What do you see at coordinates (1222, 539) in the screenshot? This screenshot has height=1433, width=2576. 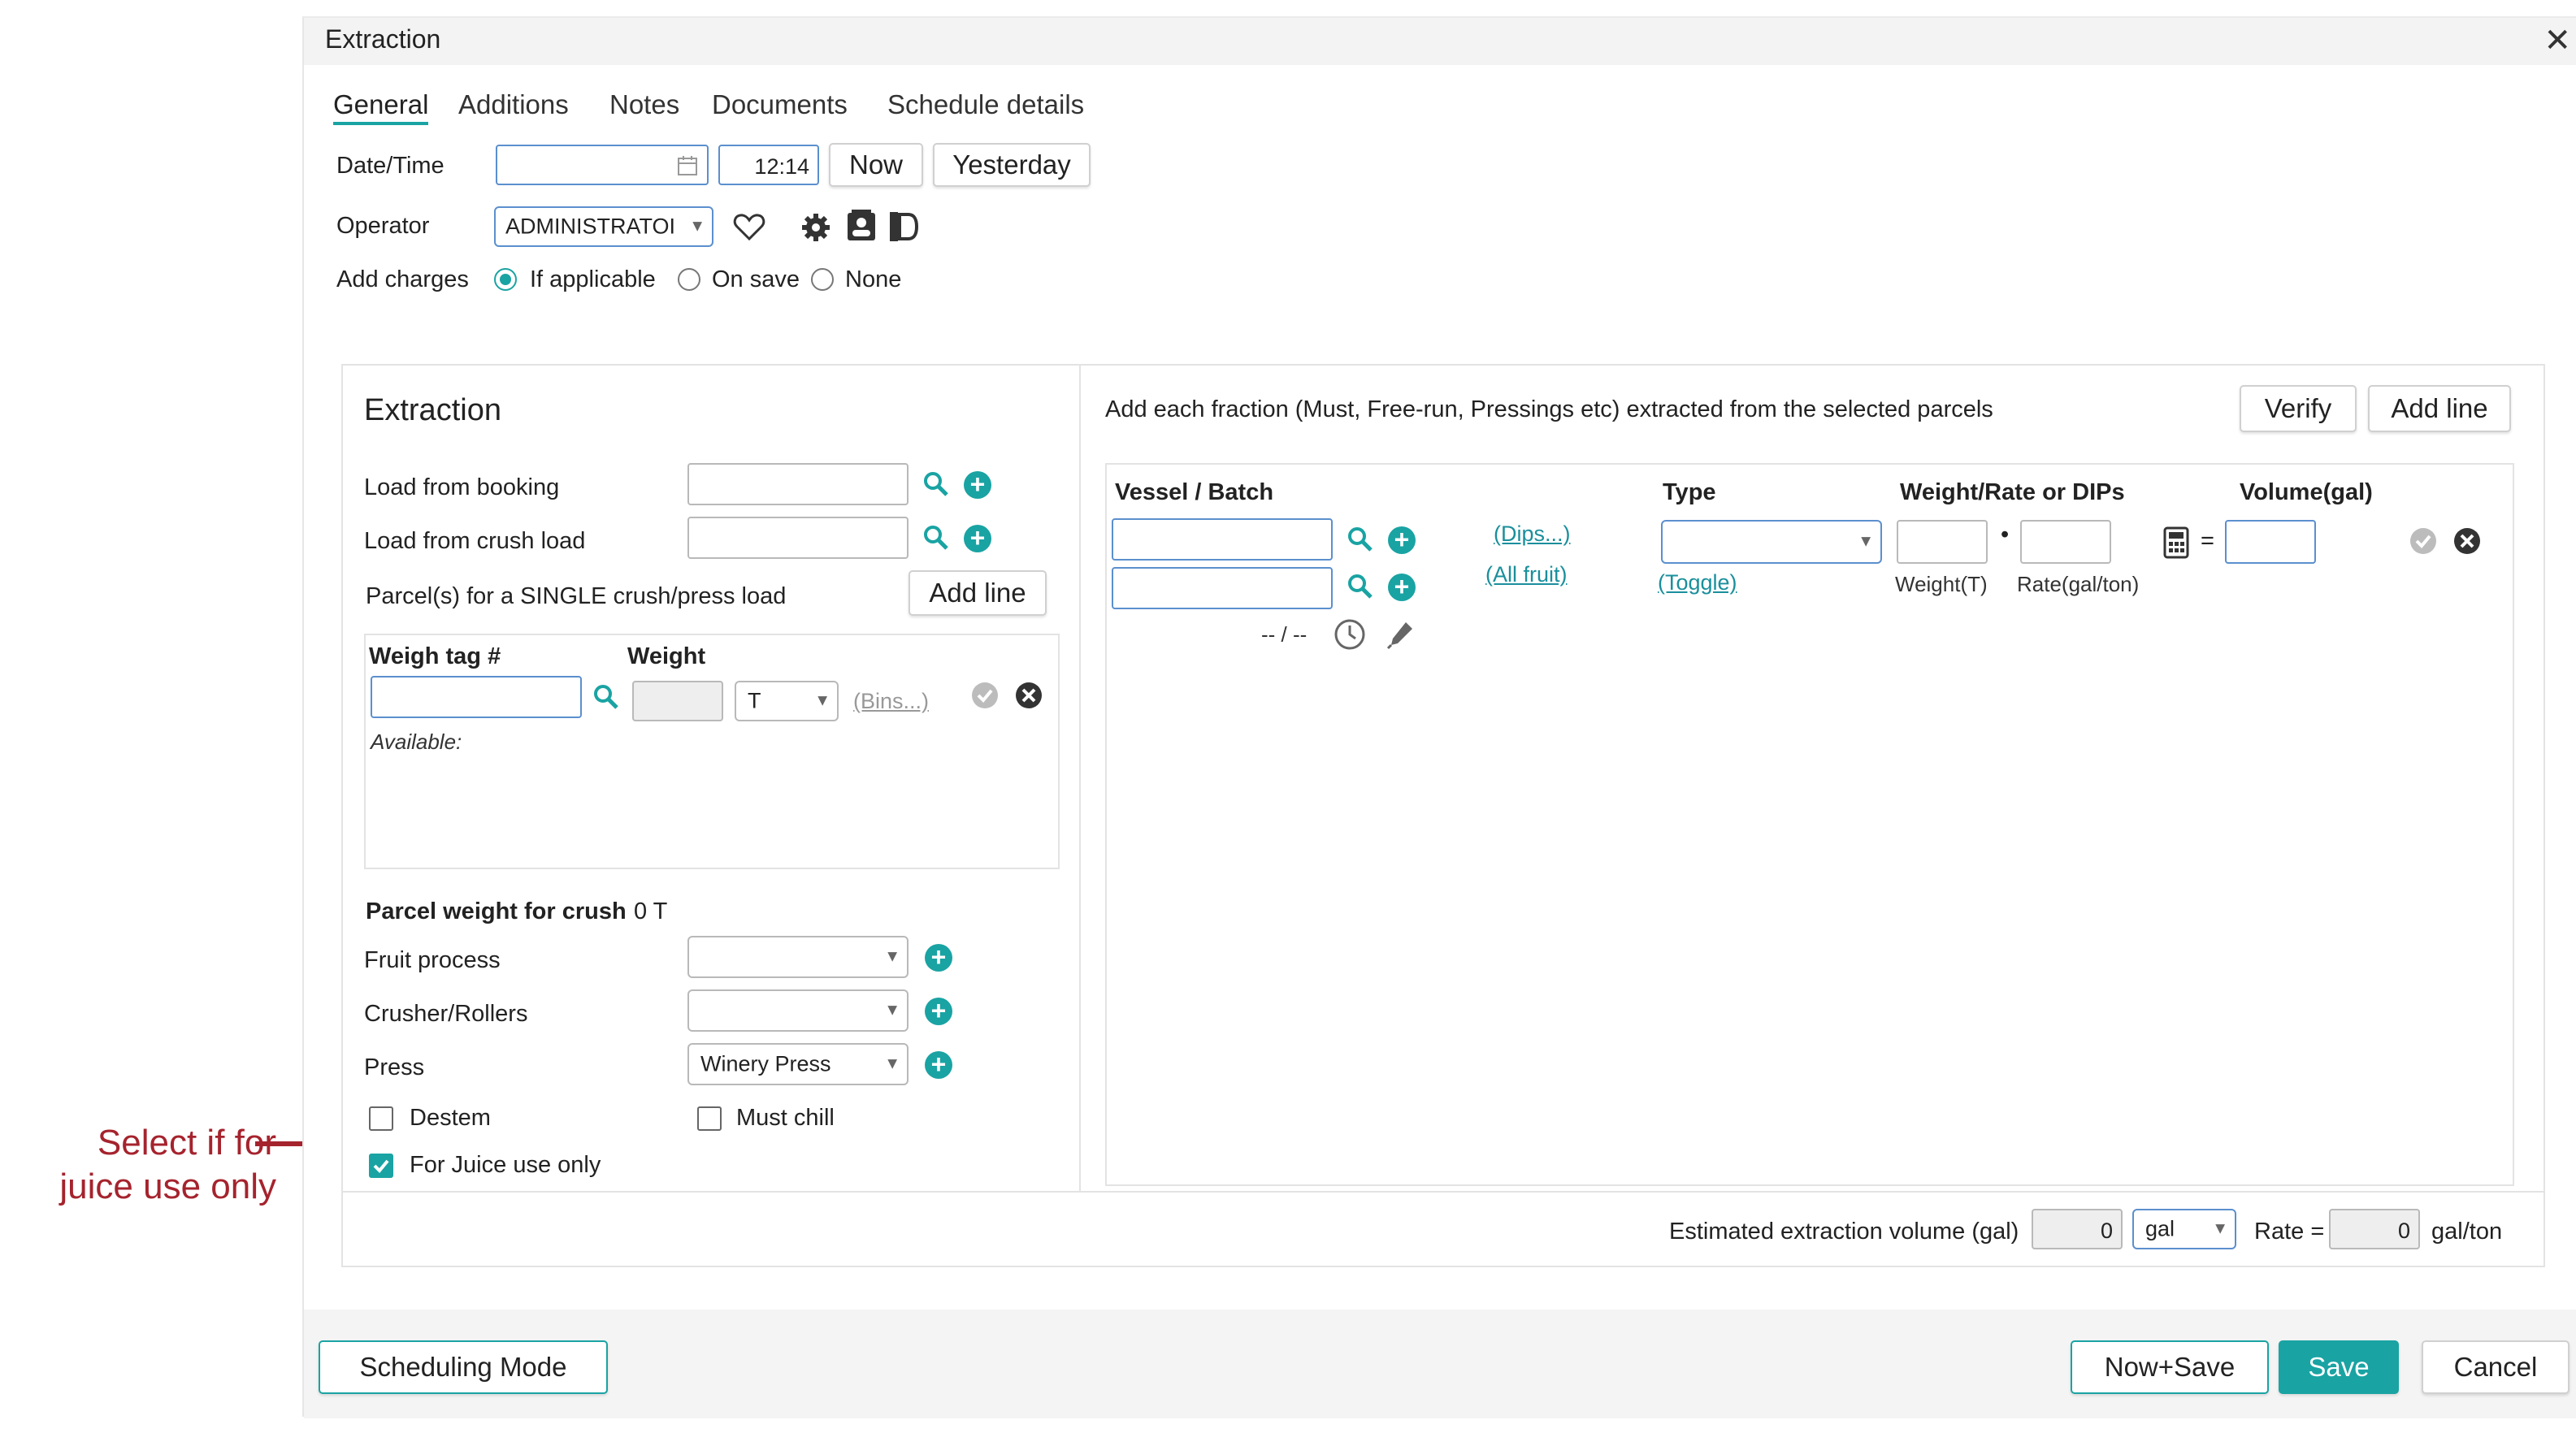 I see `vessel-input` at bounding box center [1222, 539].